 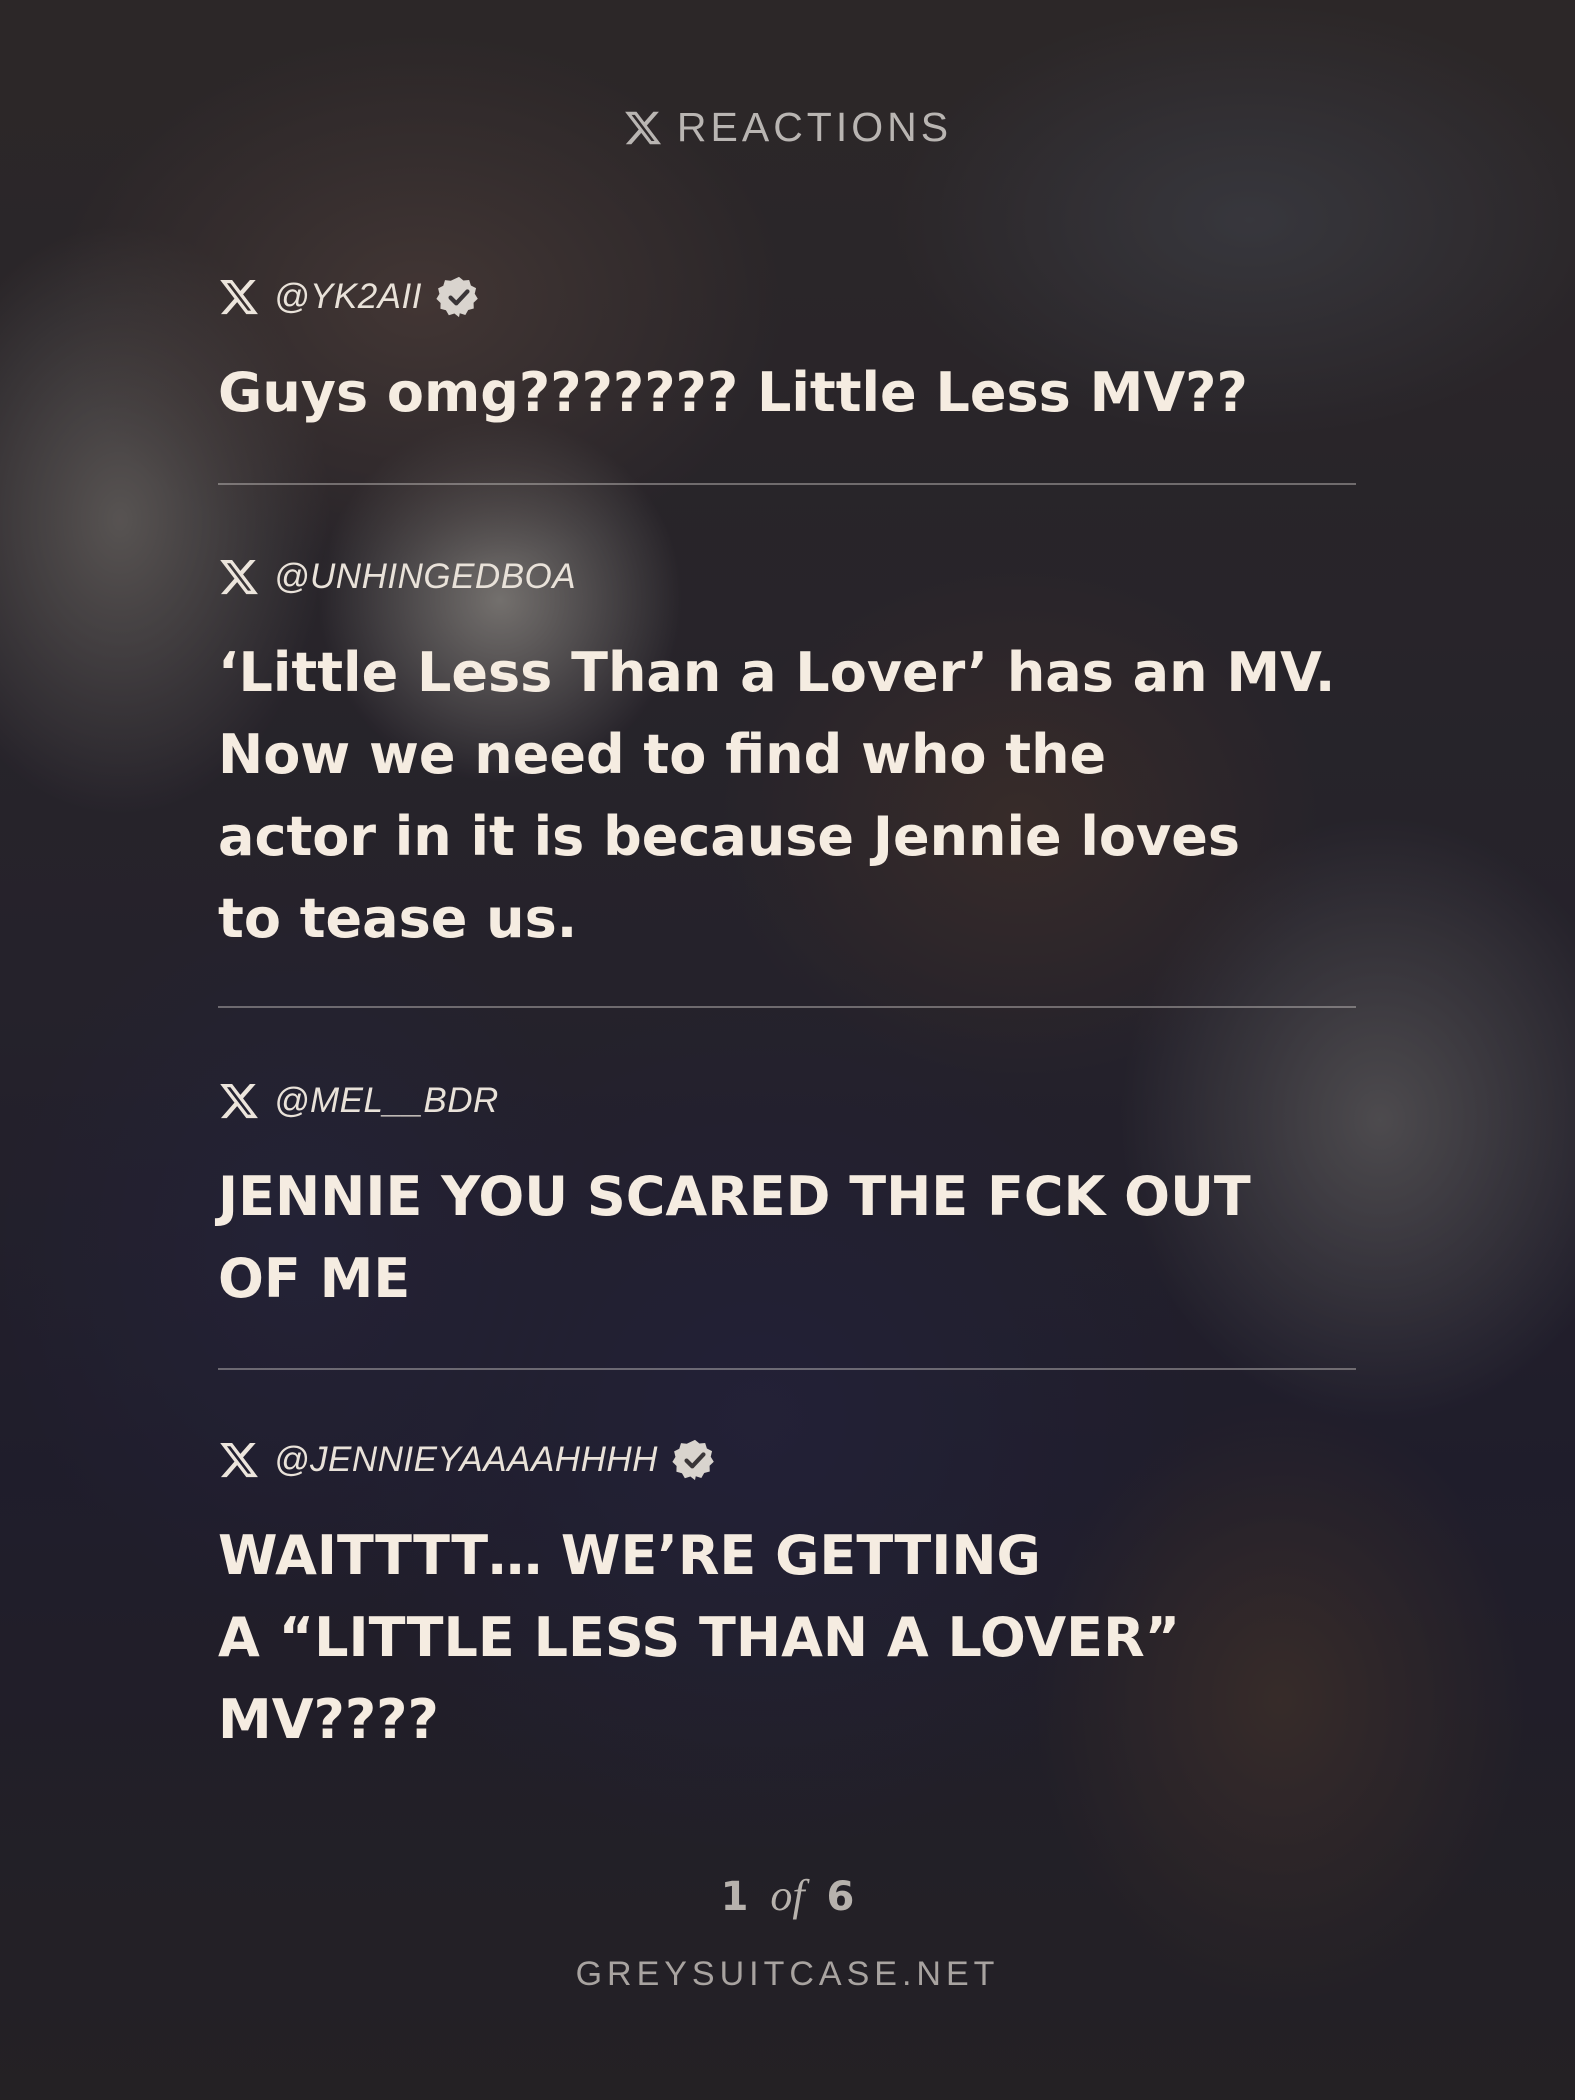 I want to click on header: REACTIONS, so click(x=787, y=127).